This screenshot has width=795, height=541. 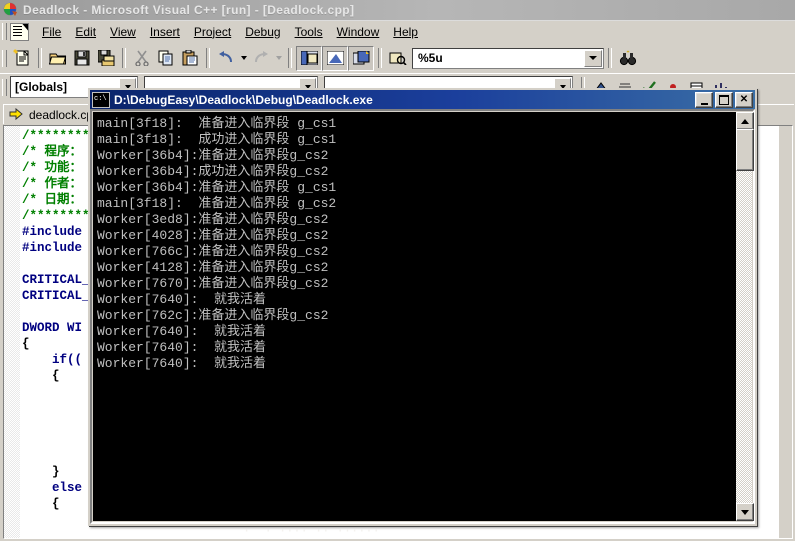 I want to click on console-line: Worker[762c]:准备进入临界段g_cs2, so click(x=213, y=315).